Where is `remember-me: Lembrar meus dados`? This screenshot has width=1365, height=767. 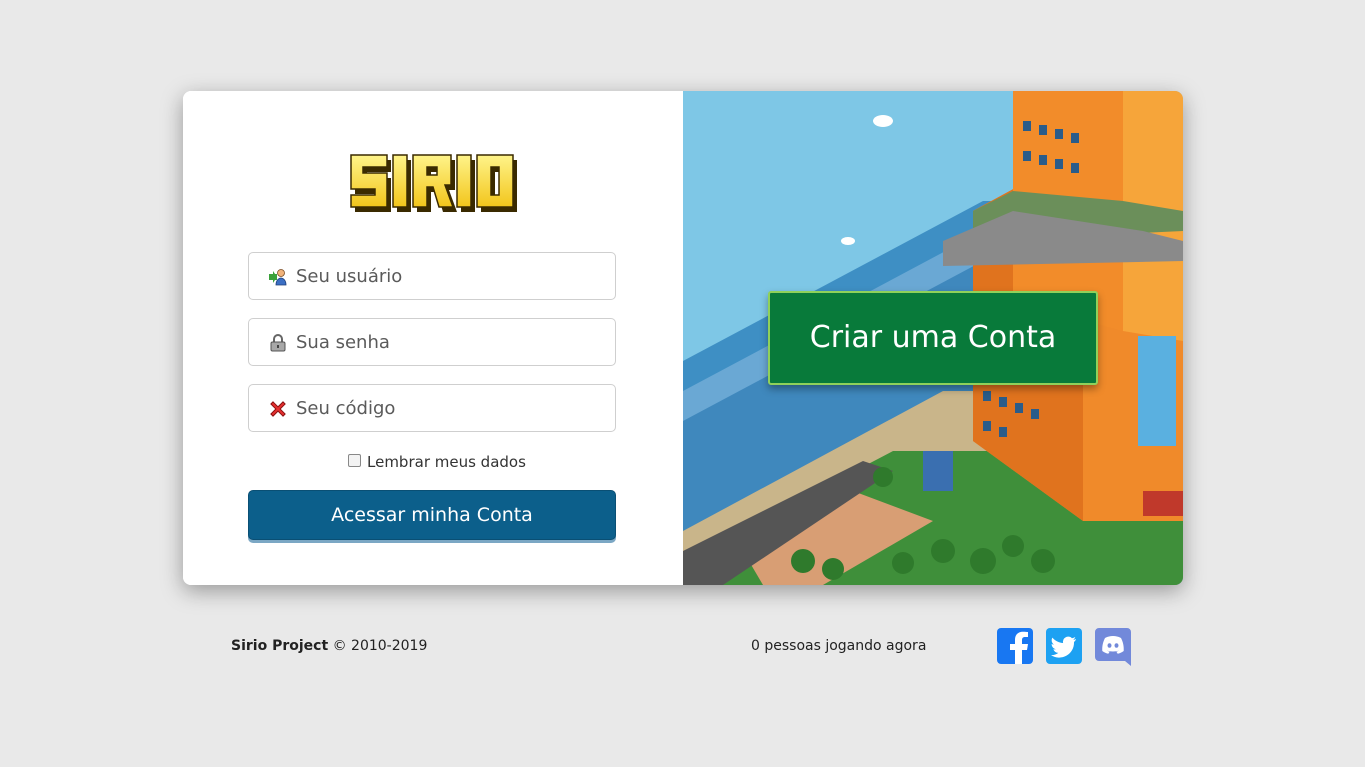
remember-me: Lembrar meus dados is located at coordinates (437, 462).